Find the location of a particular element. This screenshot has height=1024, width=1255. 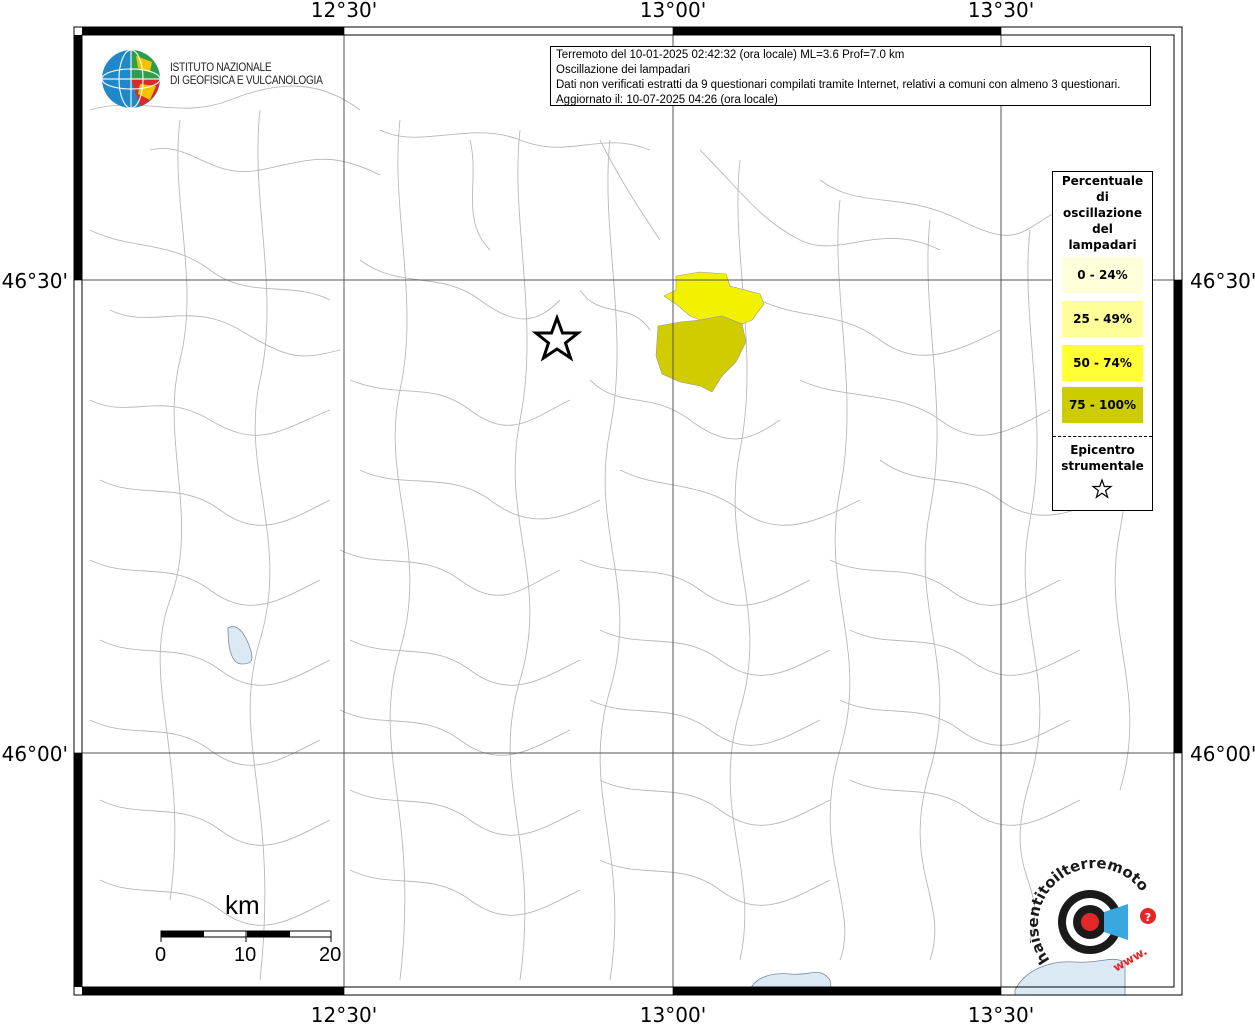

scale-bar: km 0 10 20 is located at coordinates (250, 930).